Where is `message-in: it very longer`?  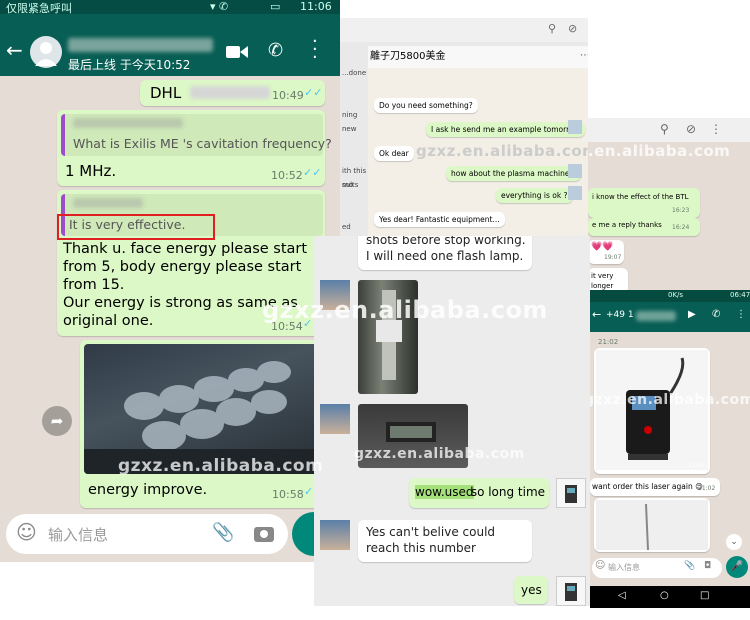 message-in: it very longer is located at coordinates (608, 279).